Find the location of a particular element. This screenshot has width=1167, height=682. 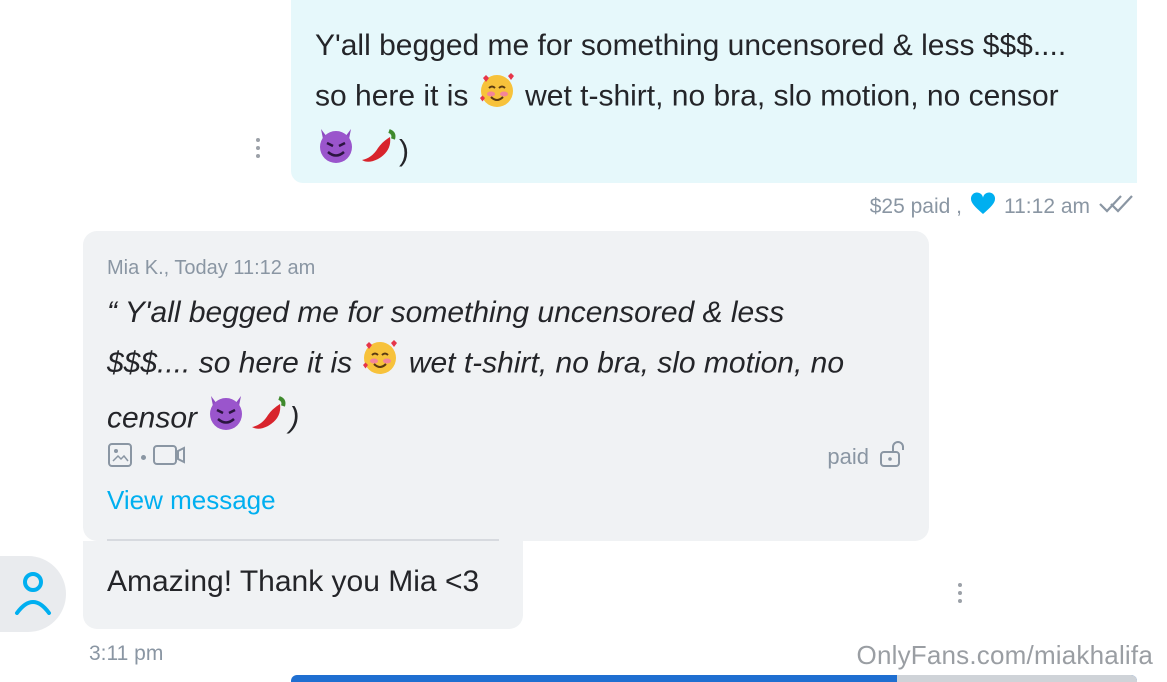

reply-more-options-icon is located at coordinates (960, 593).